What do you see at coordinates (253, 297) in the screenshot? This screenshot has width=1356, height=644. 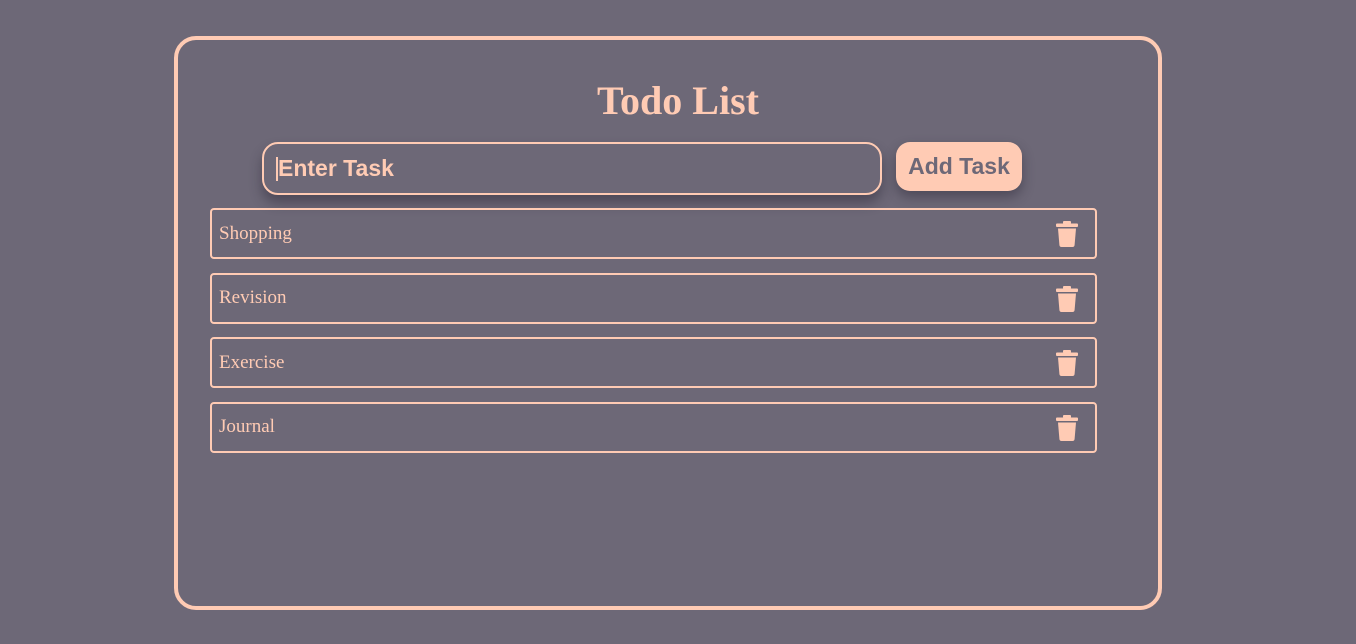 I see `task-text: Revision` at bounding box center [253, 297].